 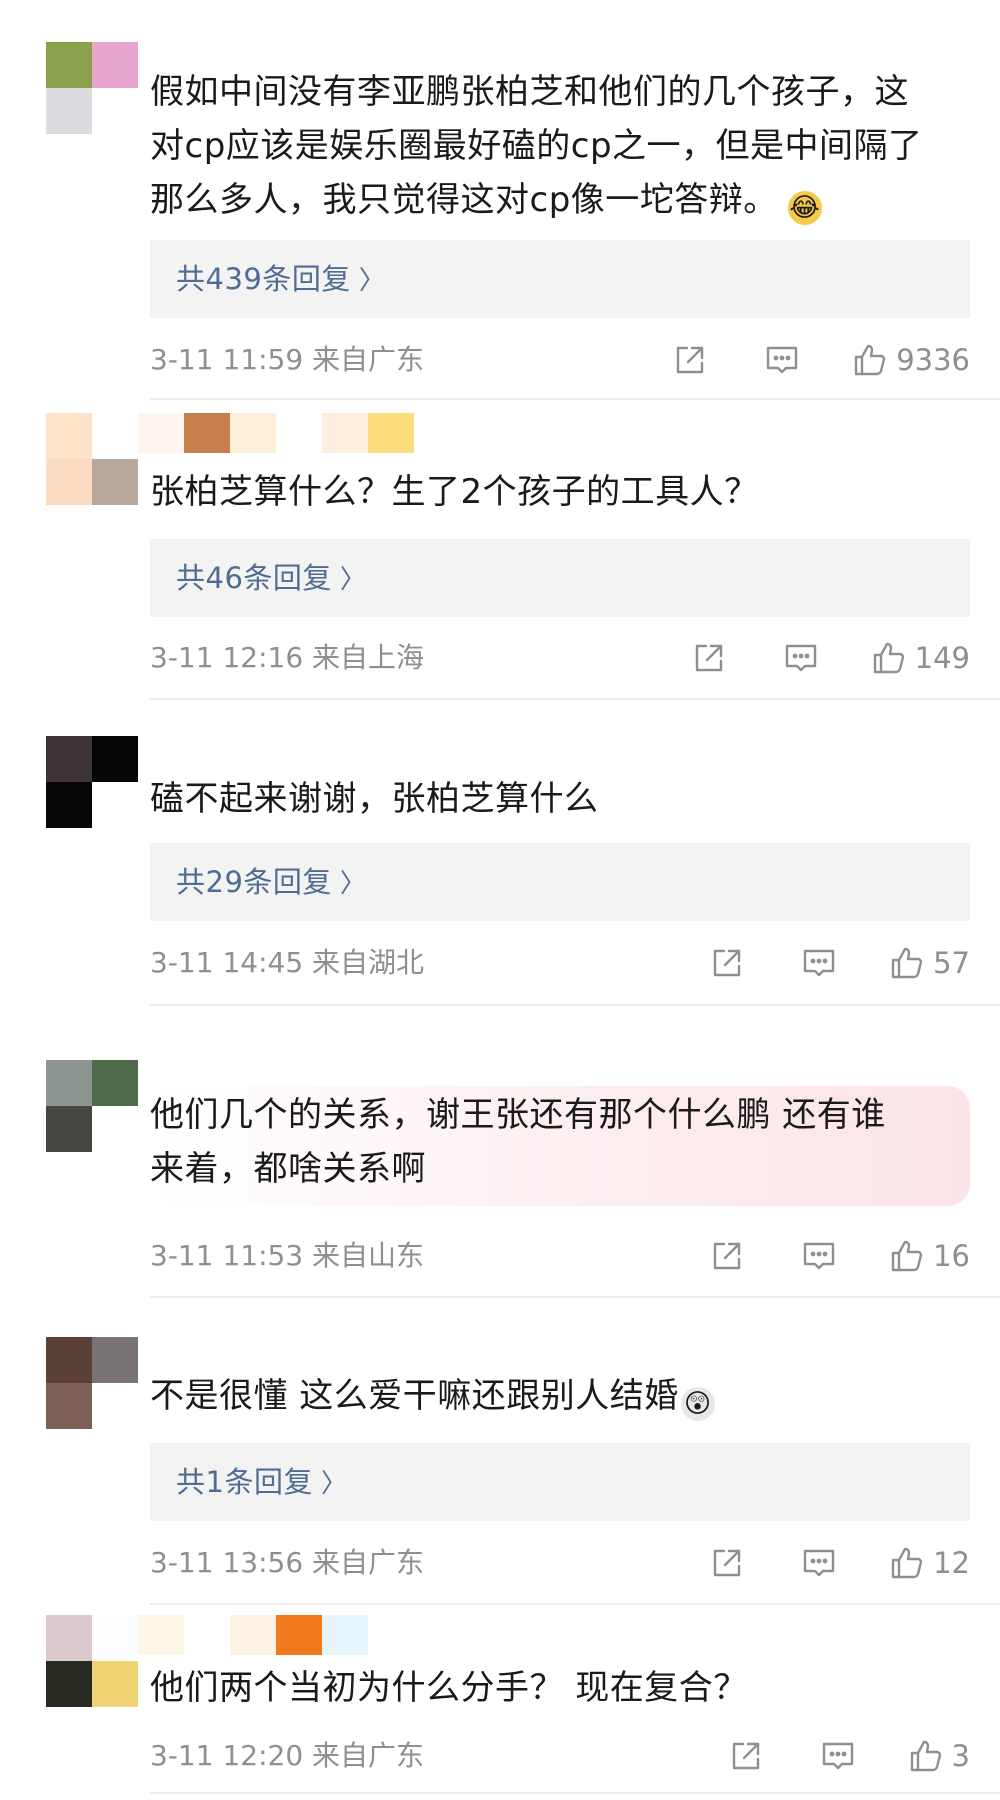 What do you see at coordinates (244, 1482) in the screenshot?
I see `replies-count-label: 共1条回复` at bounding box center [244, 1482].